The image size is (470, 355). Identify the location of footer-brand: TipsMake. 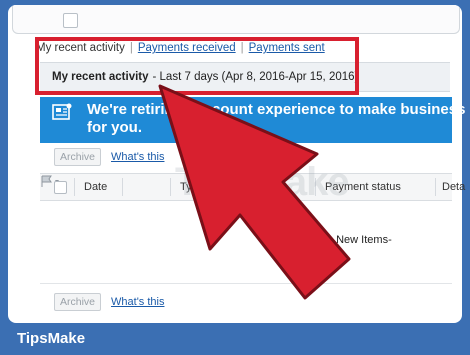
(51, 338).